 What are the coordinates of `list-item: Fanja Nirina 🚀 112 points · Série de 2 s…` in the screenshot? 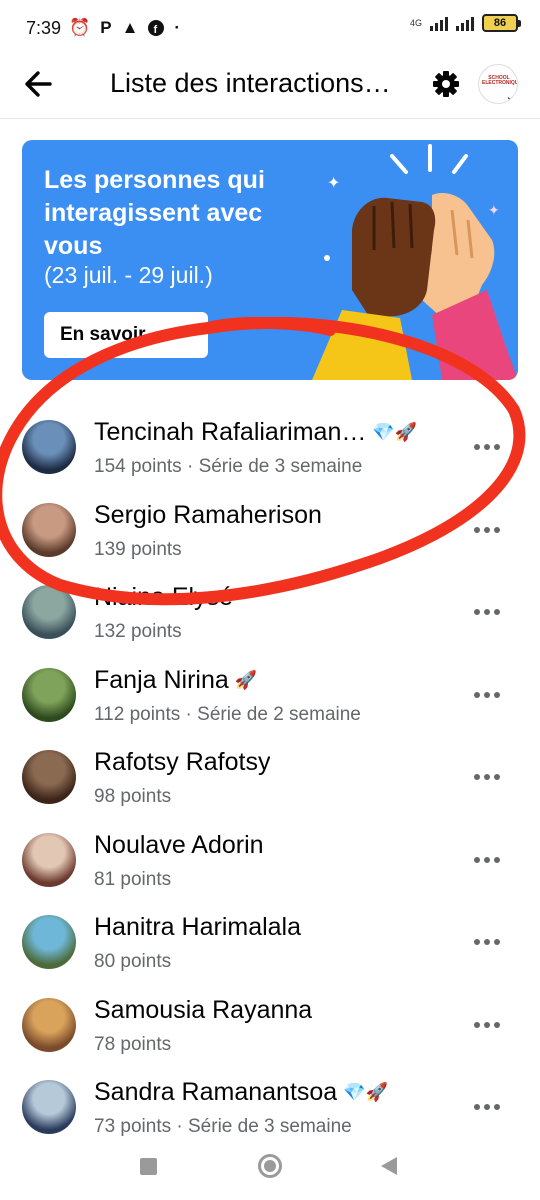 It's located at (270, 689).